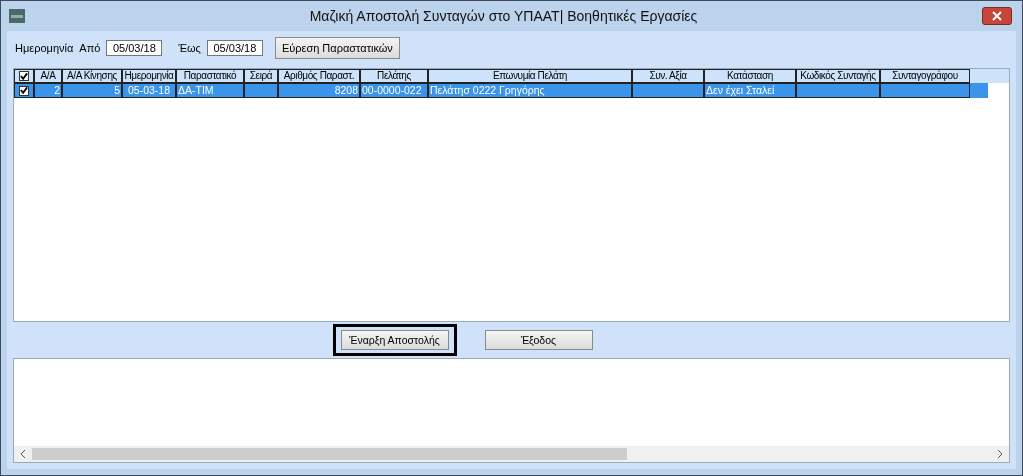 The width and height of the screenshot is (1023, 476). Describe the element at coordinates (24, 76) in the screenshot. I see `select-all-checkbox` at that location.